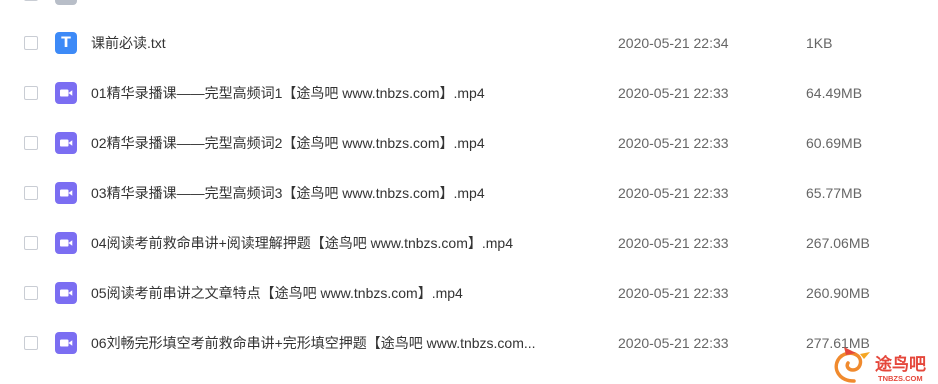  Describe the element at coordinates (288, 93) in the screenshot. I see `file-name: 01精华录播课——完型高频词1【途鸟吧 www.tnbzs.com】.mp4` at that location.